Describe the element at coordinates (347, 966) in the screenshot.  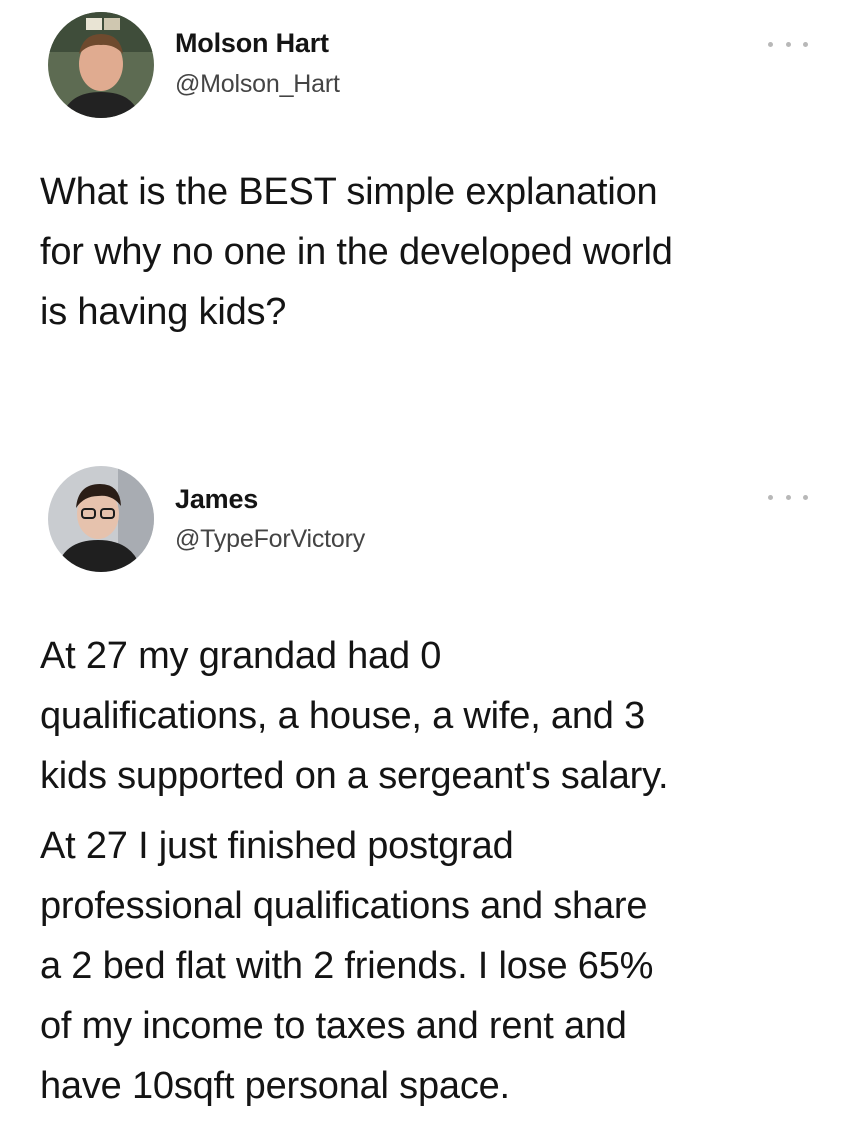
I see `tweet-text-line: a 2 bed flat with 2 friends. I lose 65%` at that location.